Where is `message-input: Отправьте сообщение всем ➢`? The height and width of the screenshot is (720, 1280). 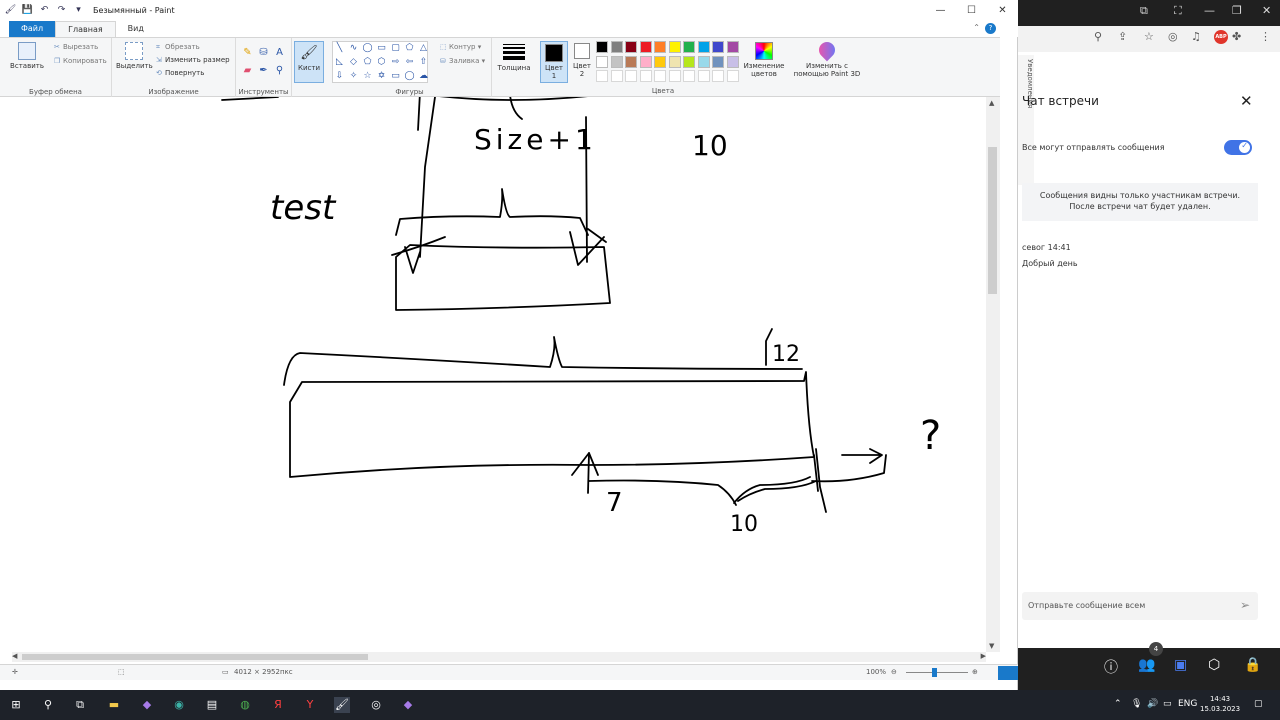
message-input: Отправьте сообщение всем ➢ is located at coordinates (1140, 606).